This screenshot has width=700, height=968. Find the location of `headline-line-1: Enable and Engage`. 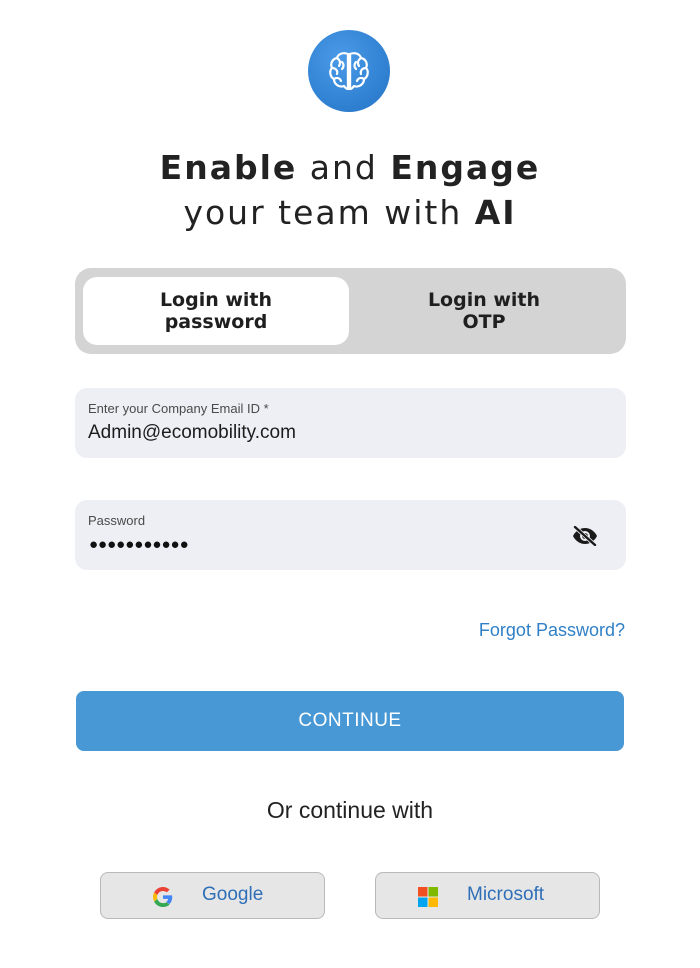

headline-line-1: Enable and Engage is located at coordinates (350, 168).